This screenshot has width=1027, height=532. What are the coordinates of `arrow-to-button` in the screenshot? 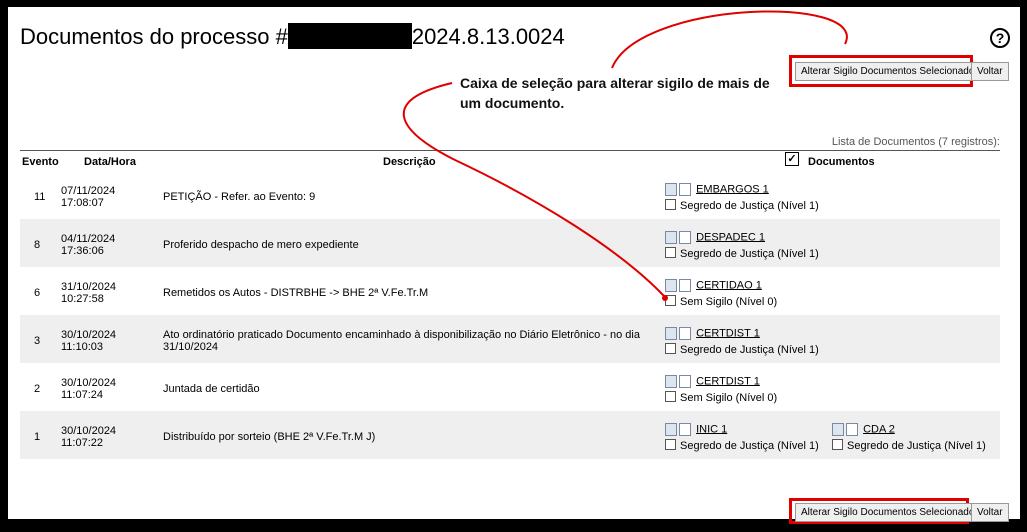 It's located at (729, 39).